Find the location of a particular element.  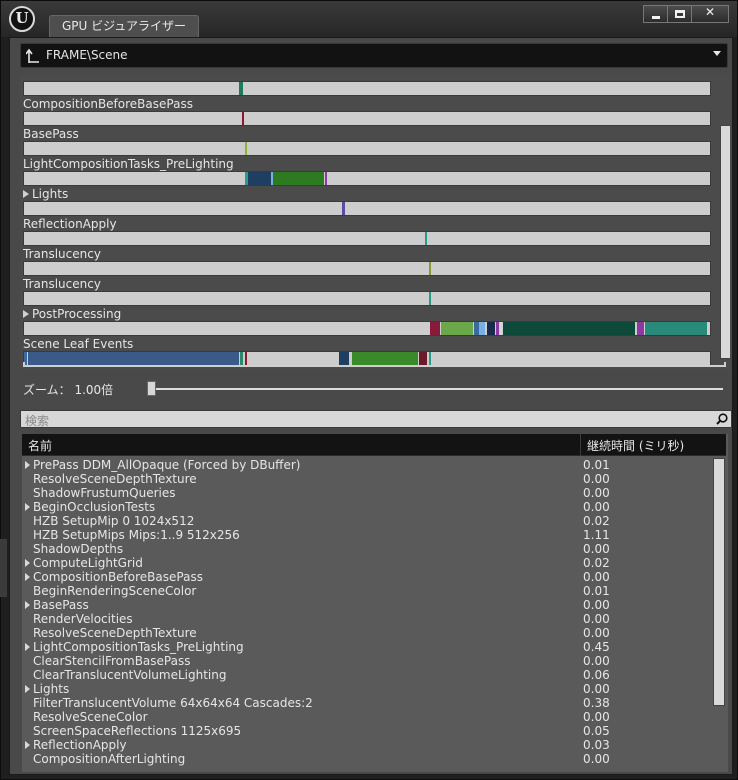

search-icon is located at coordinates (722, 419).